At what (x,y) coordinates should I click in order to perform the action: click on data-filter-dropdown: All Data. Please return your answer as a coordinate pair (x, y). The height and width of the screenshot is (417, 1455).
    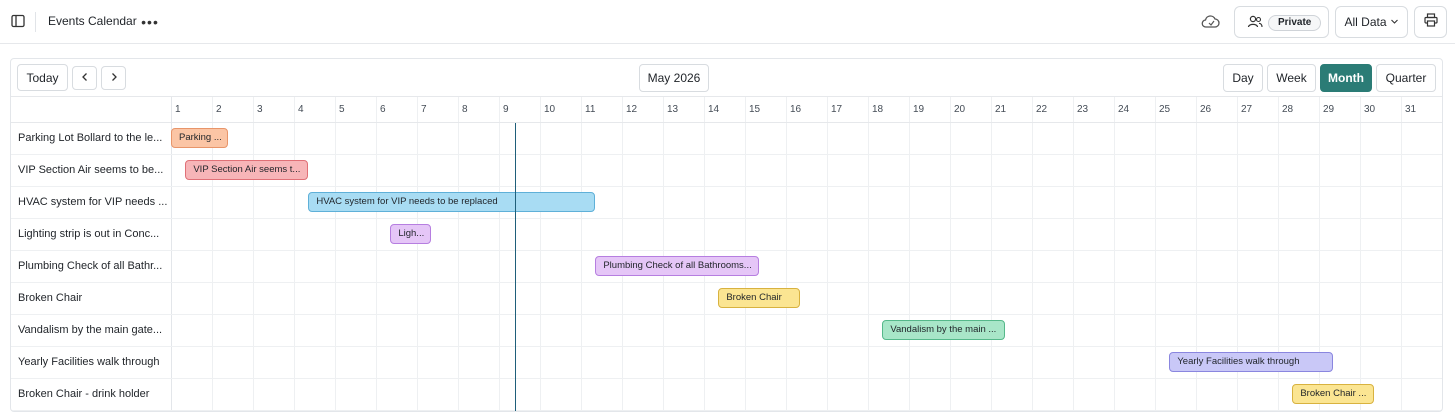
    Looking at the image, I should click on (1371, 22).